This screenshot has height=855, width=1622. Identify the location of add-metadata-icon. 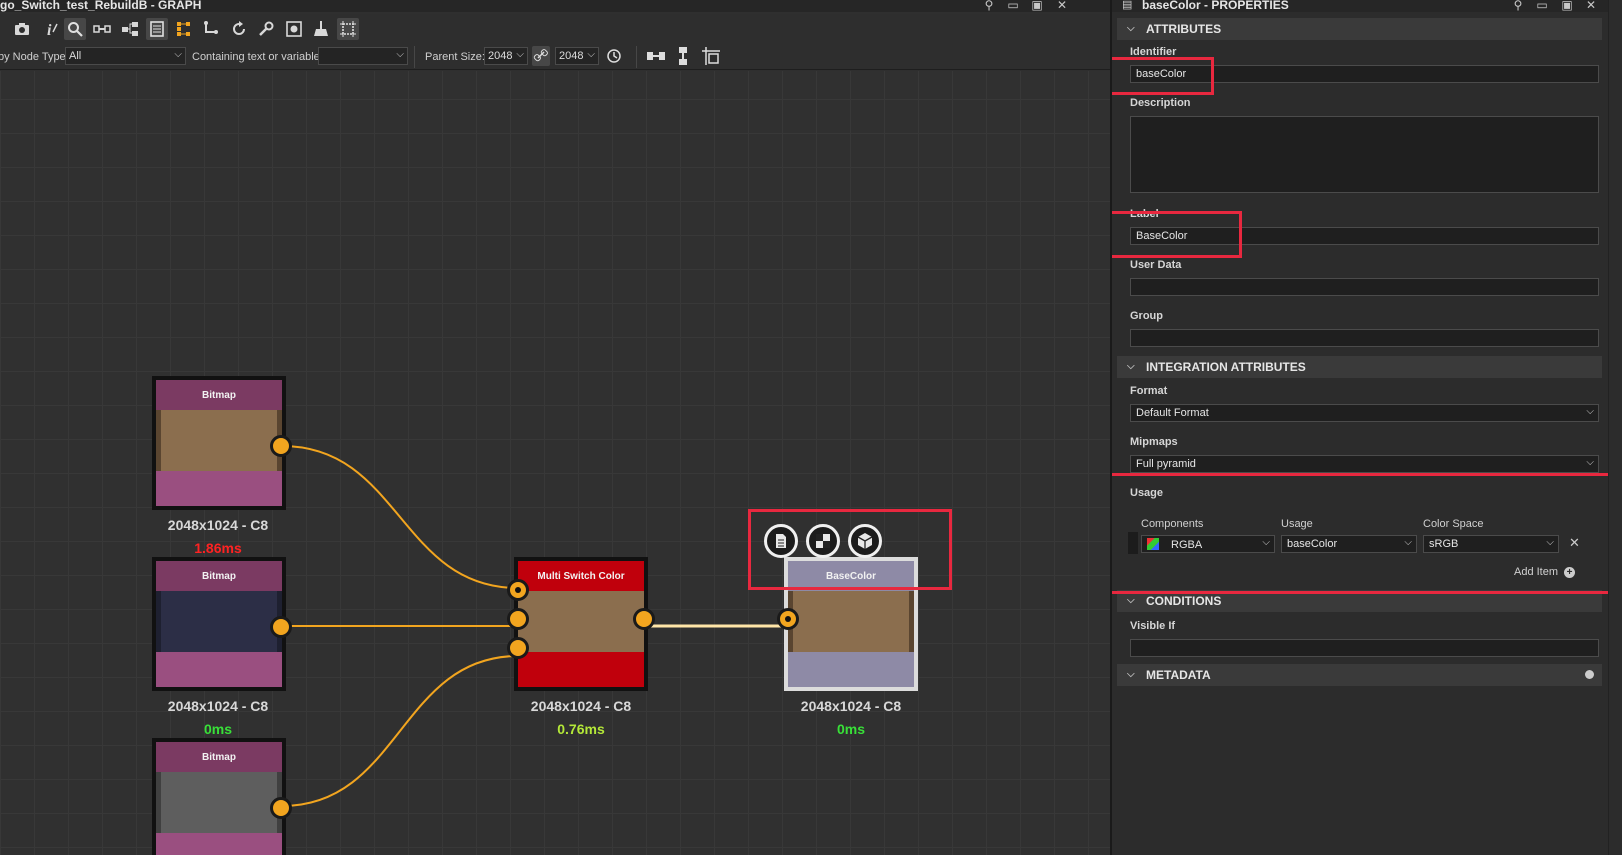
(1589, 674).